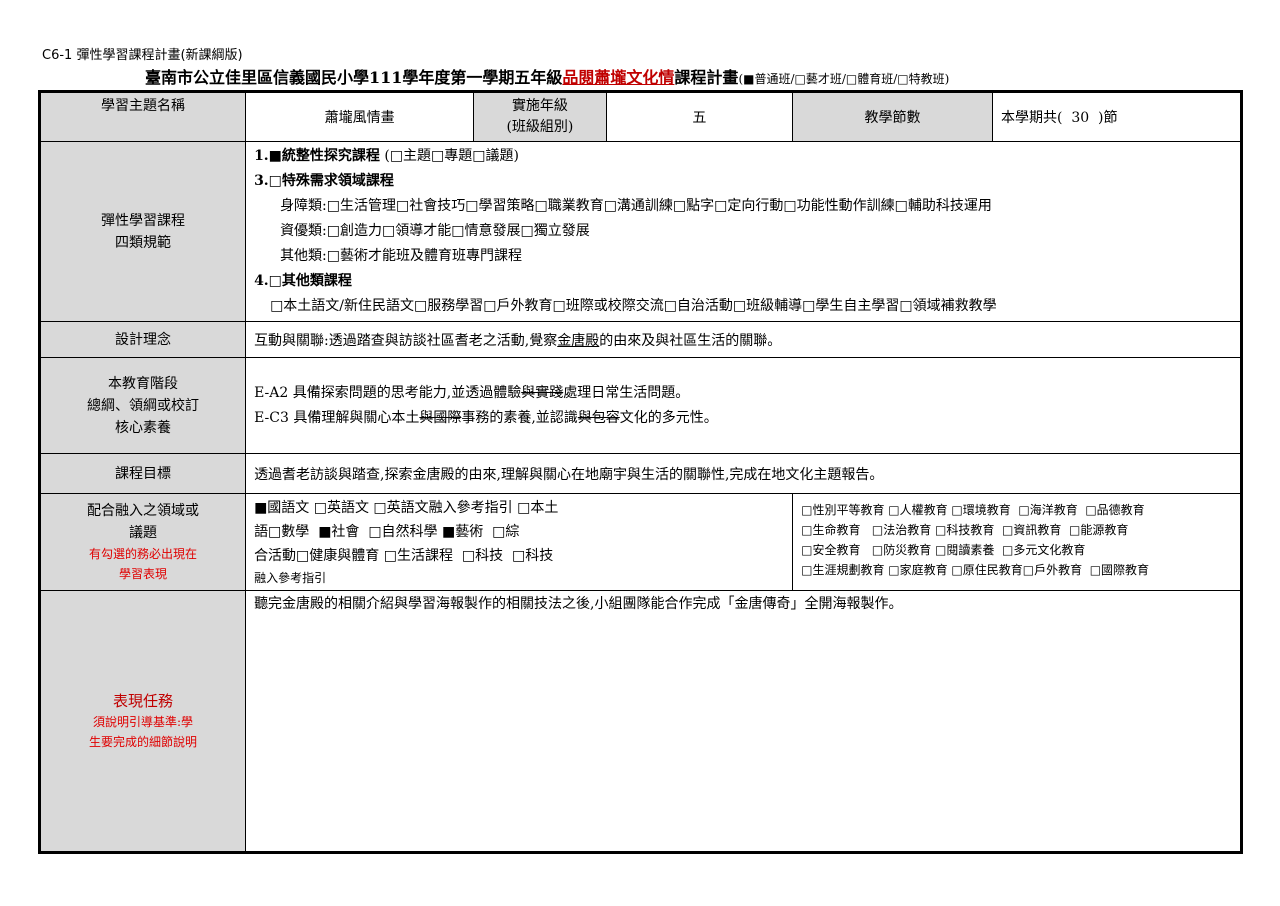 The image size is (1280, 906). What do you see at coordinates (943, 550) in the screenshot?
I see `issues-line-3: □安全教育 □防災教育 □閱讀素養 □多元文化教育` at bounding box center [943, 550].